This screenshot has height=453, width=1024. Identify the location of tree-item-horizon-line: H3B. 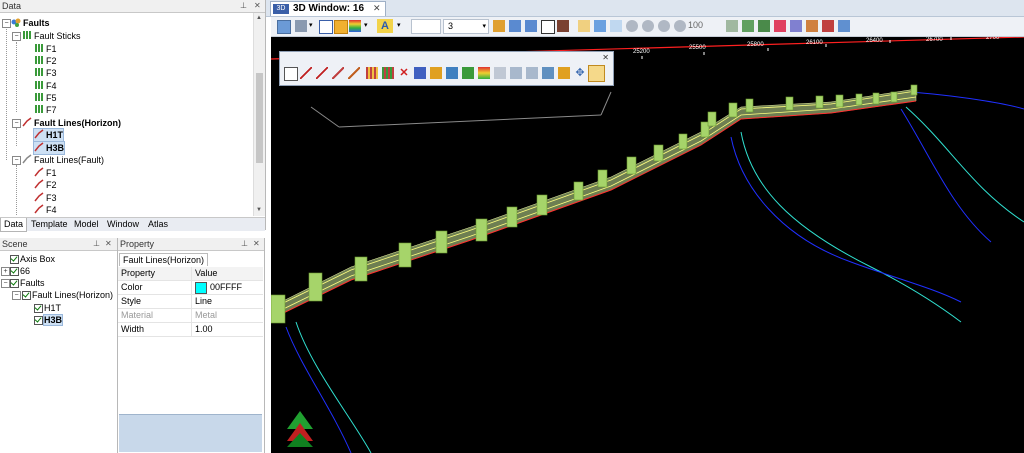
(49, 148).